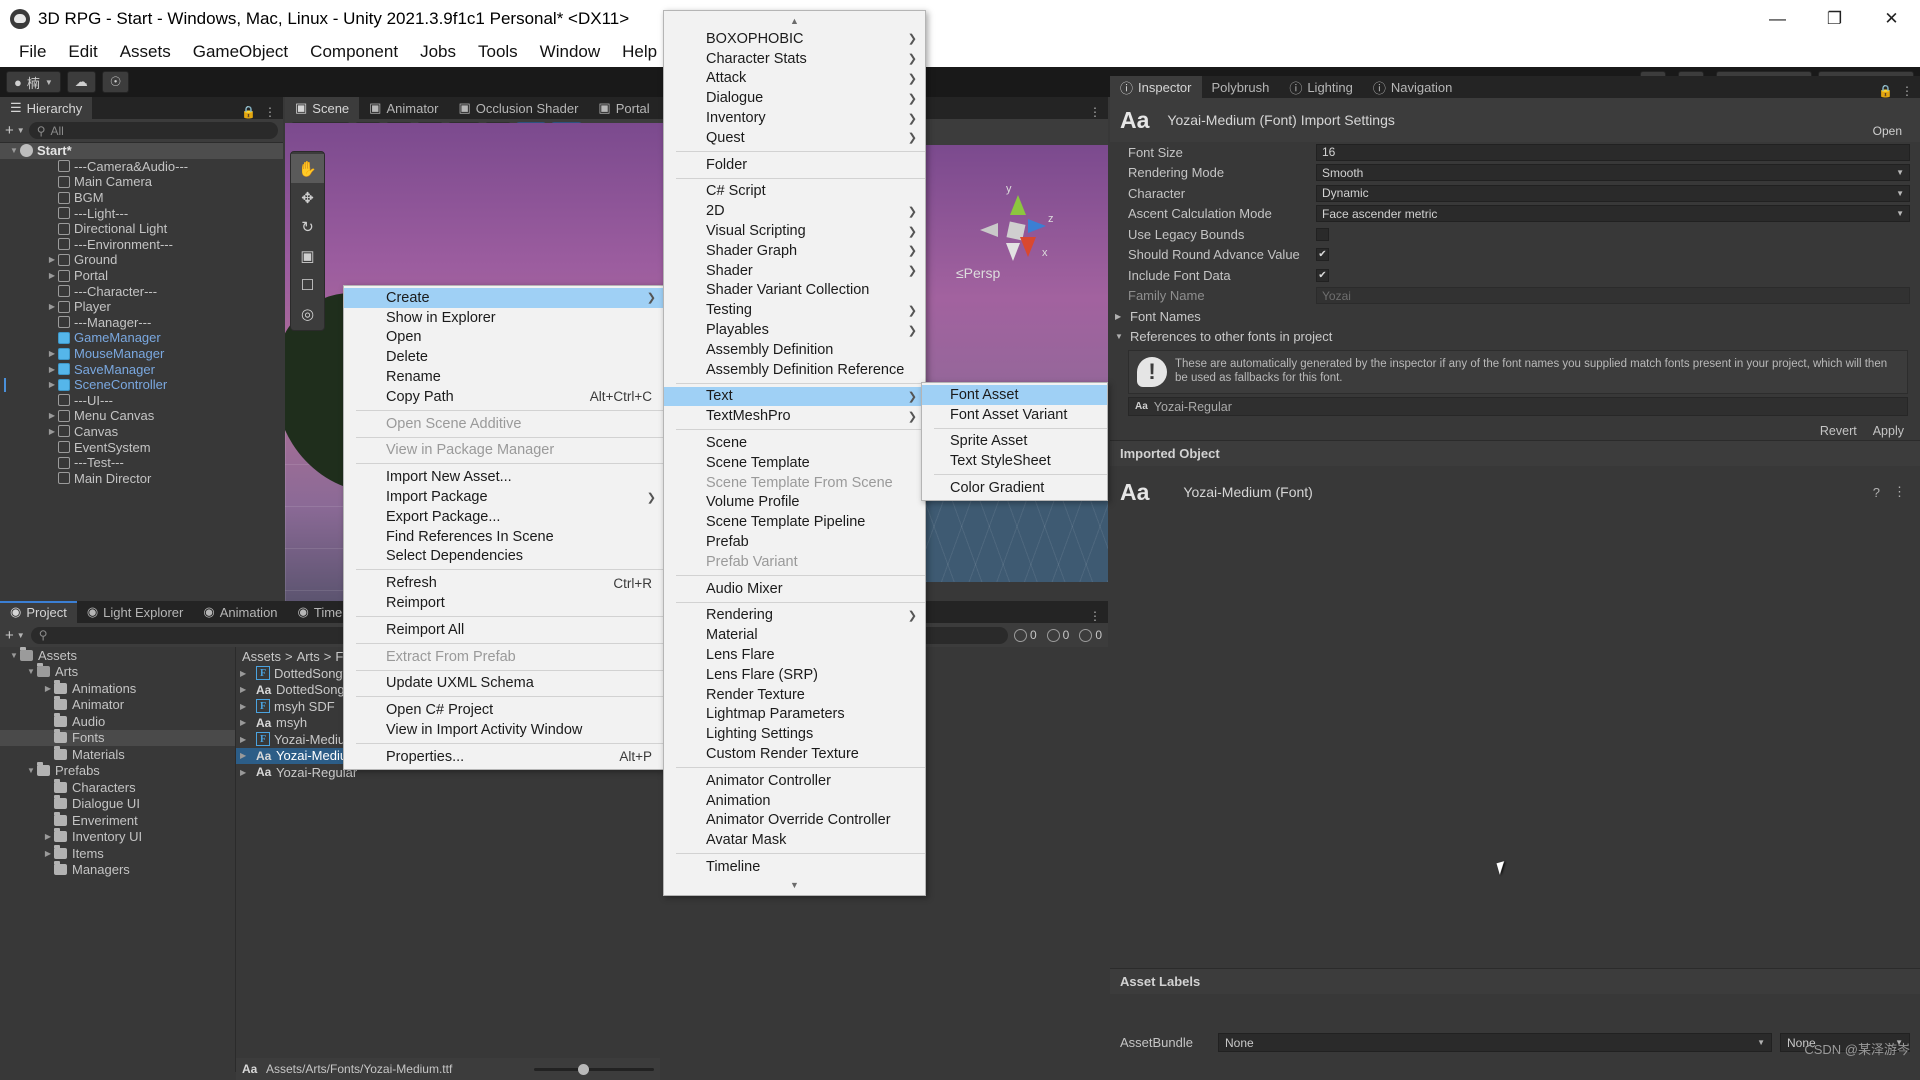  I want to click on tab-hierarchy: ☰ Hierarchy, so click(46, 108).